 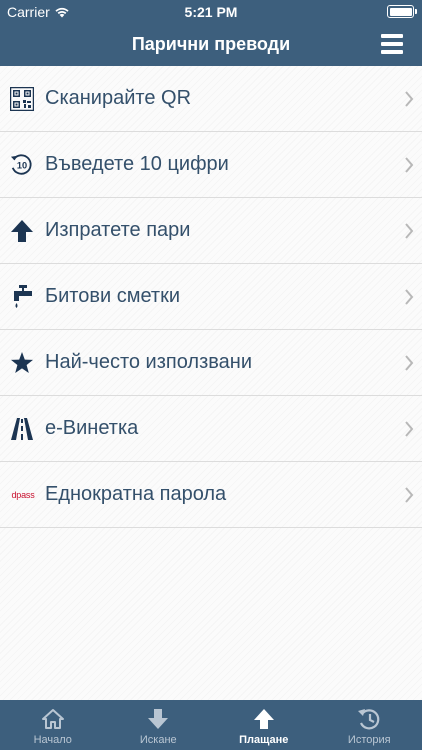 I want to click on tab-bar: Начало Искане Плащане История, so click(x=211, y=725).